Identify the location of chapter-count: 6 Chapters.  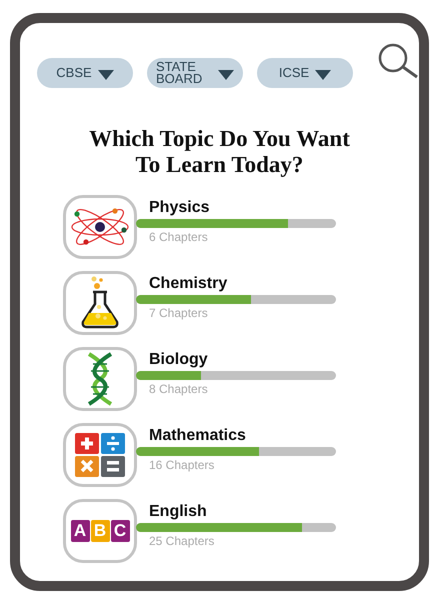
(179, 237).